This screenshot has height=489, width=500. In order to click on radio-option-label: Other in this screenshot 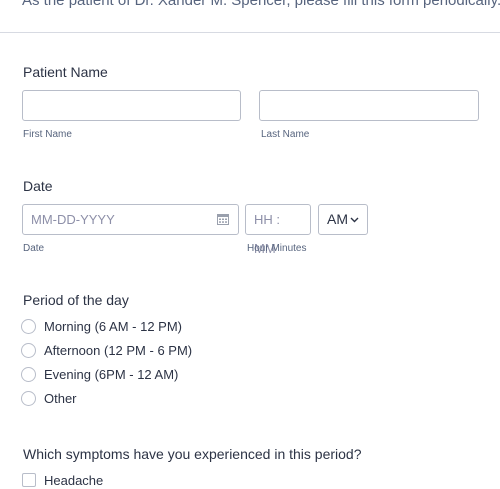, I will do `click(60, 398)`.